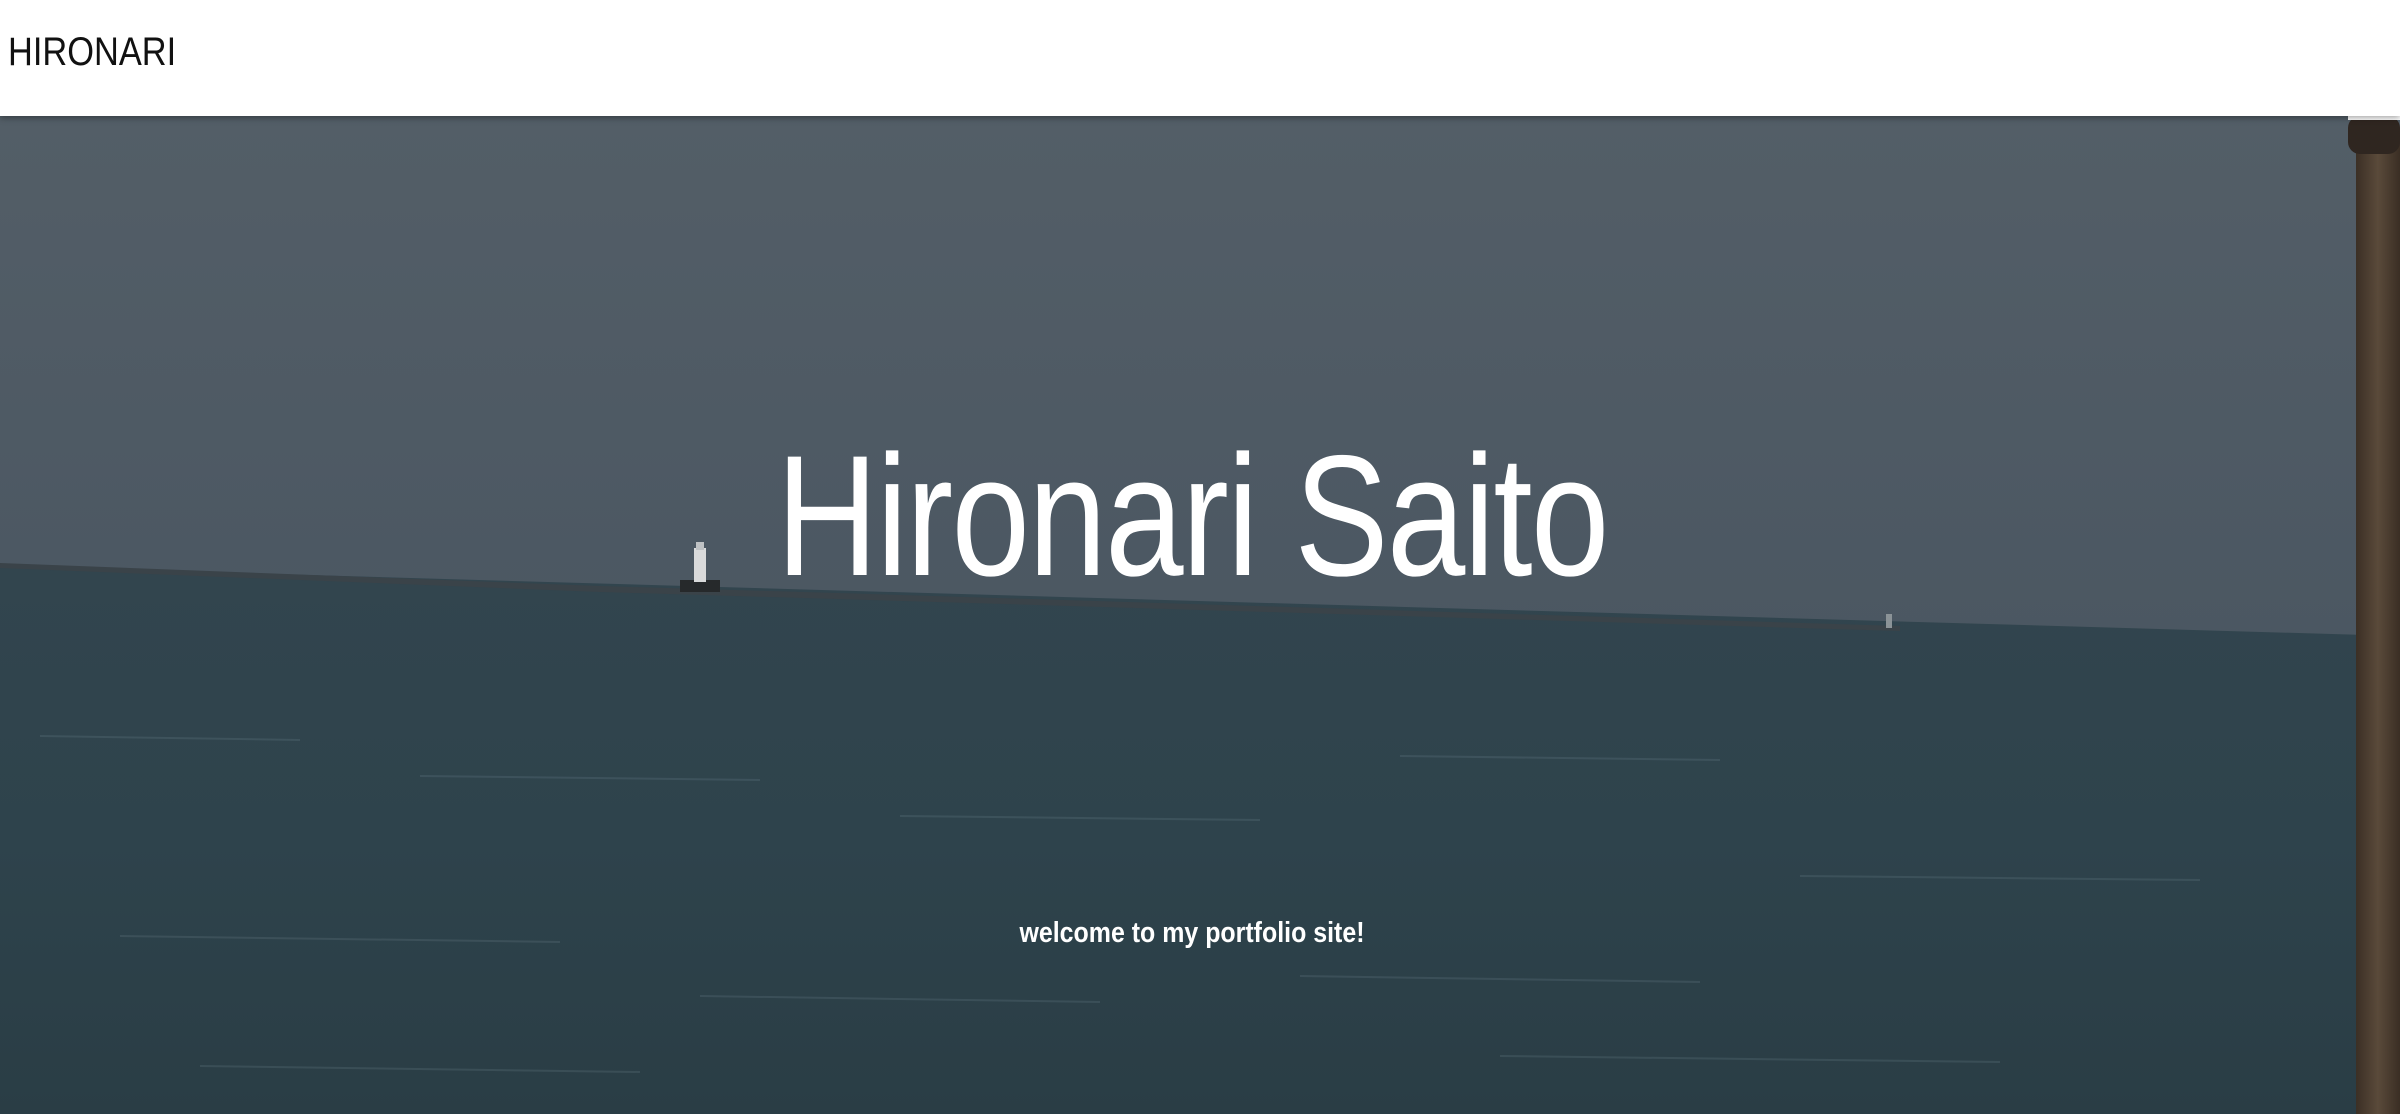  I want to click on wooden-post, so click(2378, 625).